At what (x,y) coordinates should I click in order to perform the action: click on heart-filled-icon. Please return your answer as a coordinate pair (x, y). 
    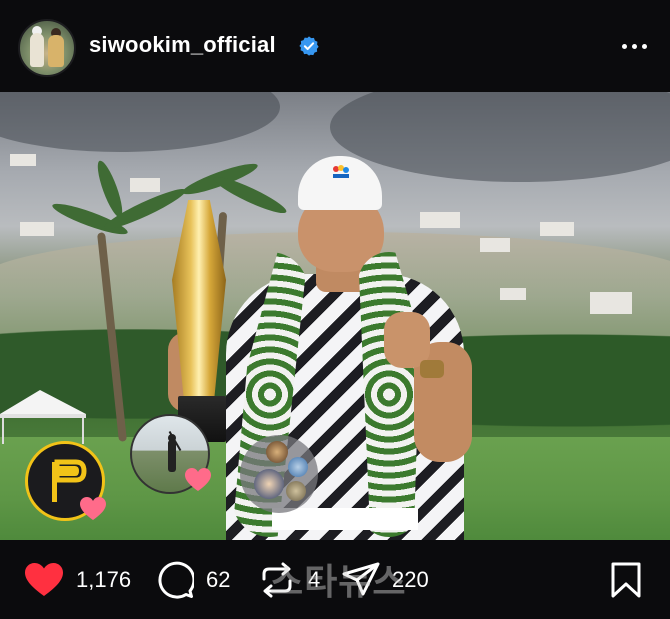
    Looking at the image, I should click on (44, 580).